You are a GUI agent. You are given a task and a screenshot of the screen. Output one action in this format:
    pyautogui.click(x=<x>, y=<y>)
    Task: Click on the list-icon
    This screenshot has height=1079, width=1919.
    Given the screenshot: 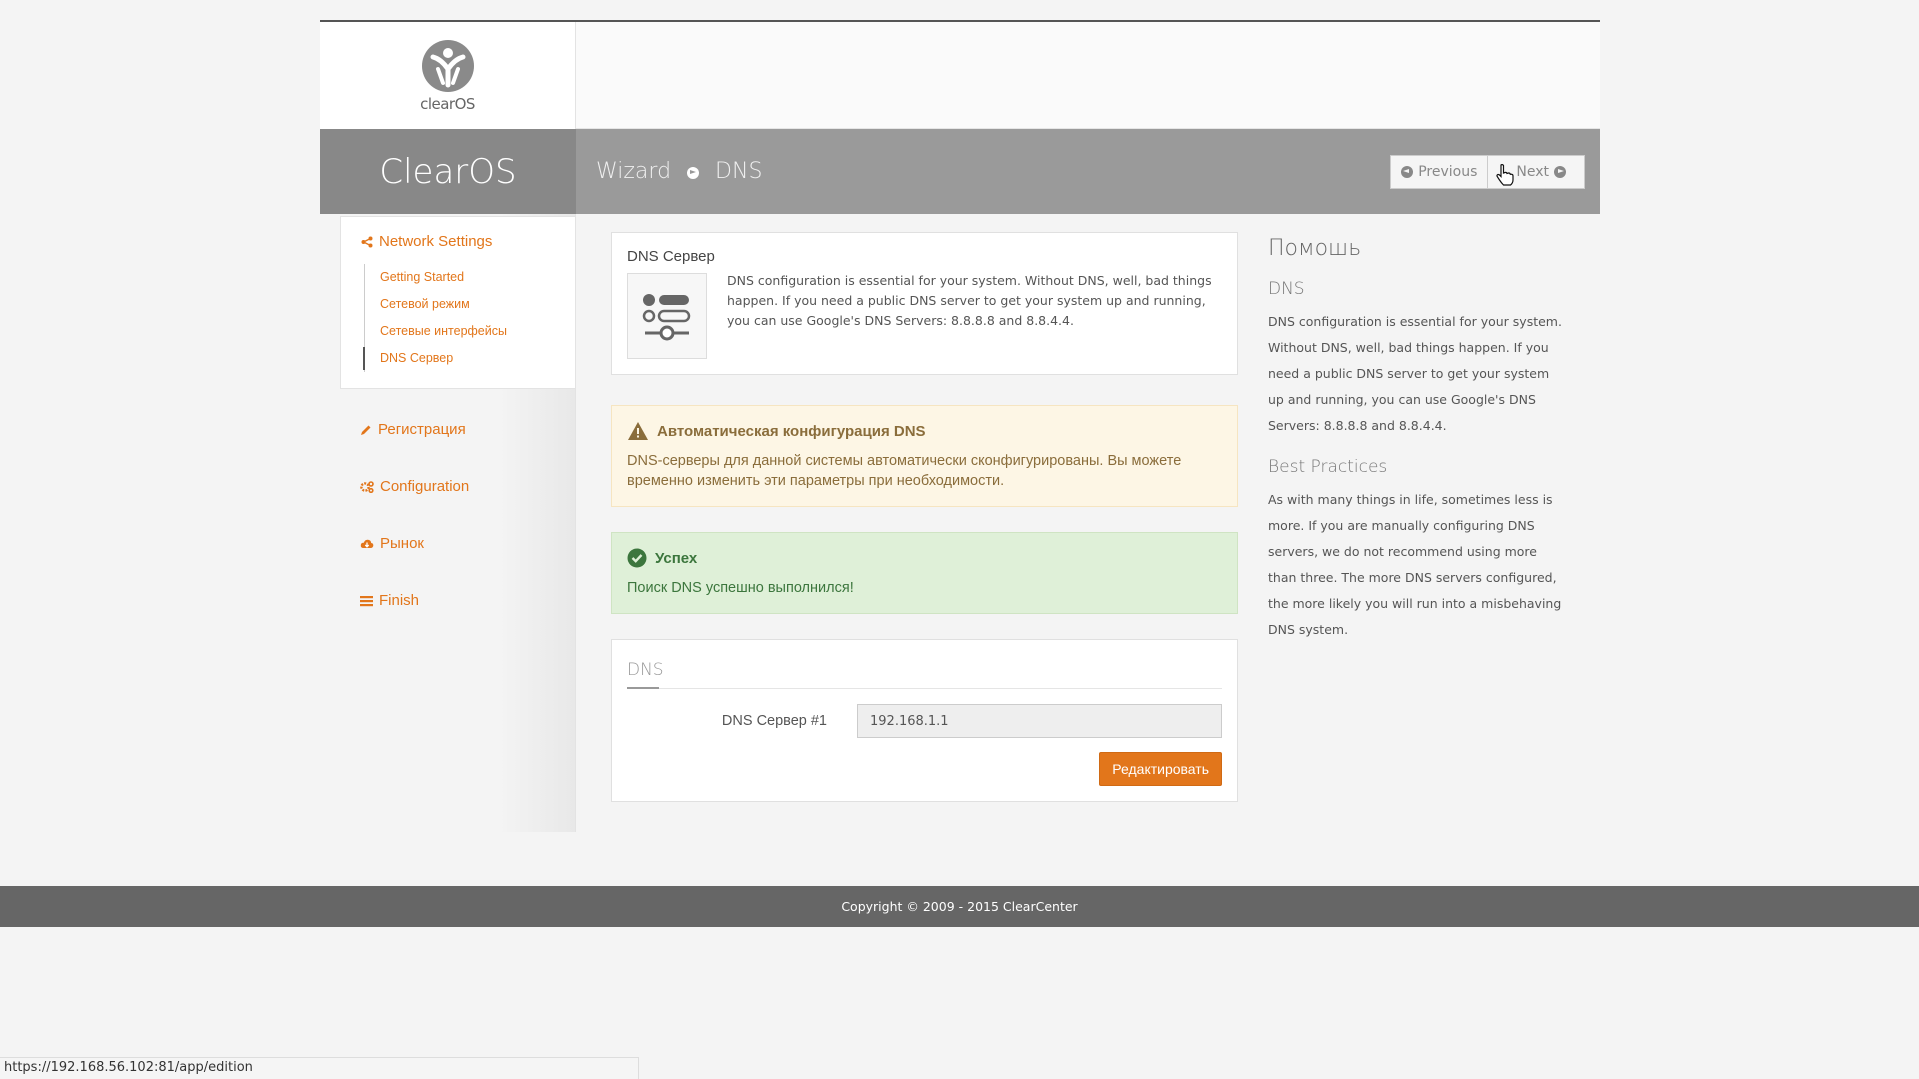 What is the action you would take?
    pyautogui.click(x=366, y=600)
    